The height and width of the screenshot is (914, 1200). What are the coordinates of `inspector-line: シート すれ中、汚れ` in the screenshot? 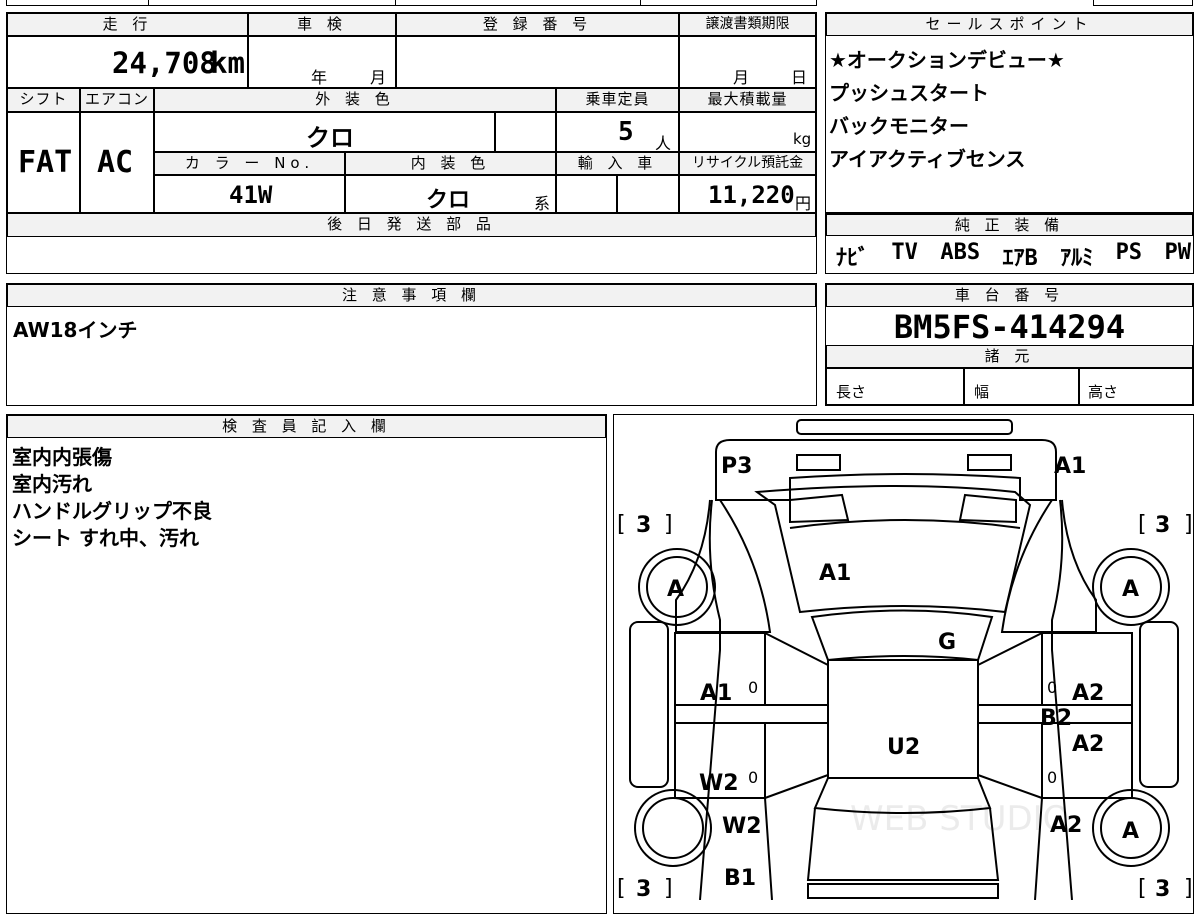 It's located at (105, 538).